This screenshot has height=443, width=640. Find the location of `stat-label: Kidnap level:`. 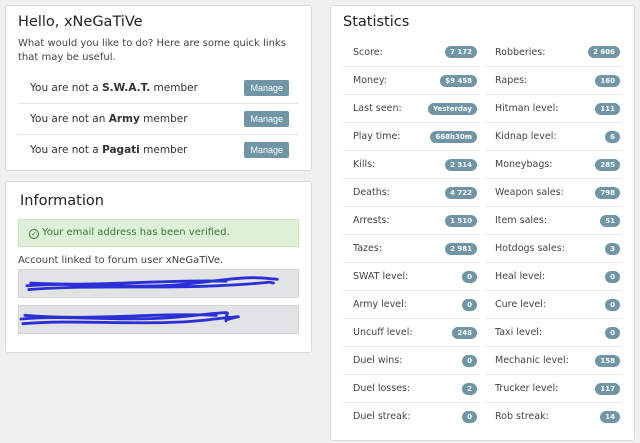

stat-label: Kidnap level: is located at coordinates (526, 136).